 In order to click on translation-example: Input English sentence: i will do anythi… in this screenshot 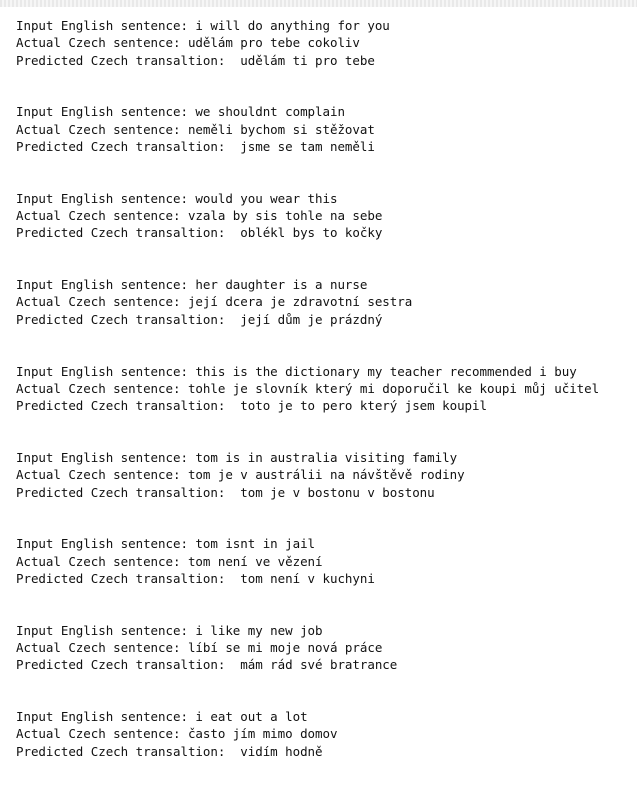, I will do `click(325, 43)`.